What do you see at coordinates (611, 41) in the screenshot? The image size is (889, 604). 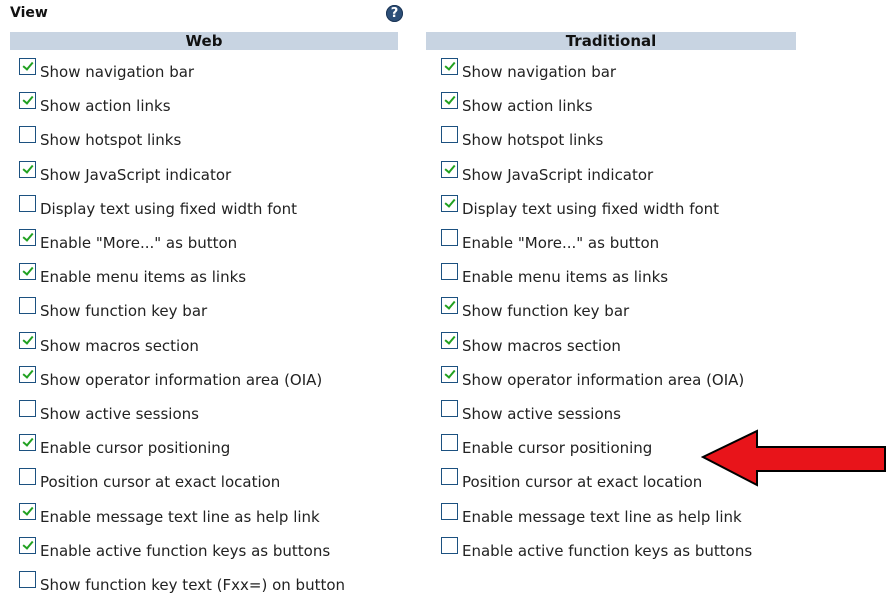 I see `traditional-column-header: Traditional` at bounding box center [611, 41].